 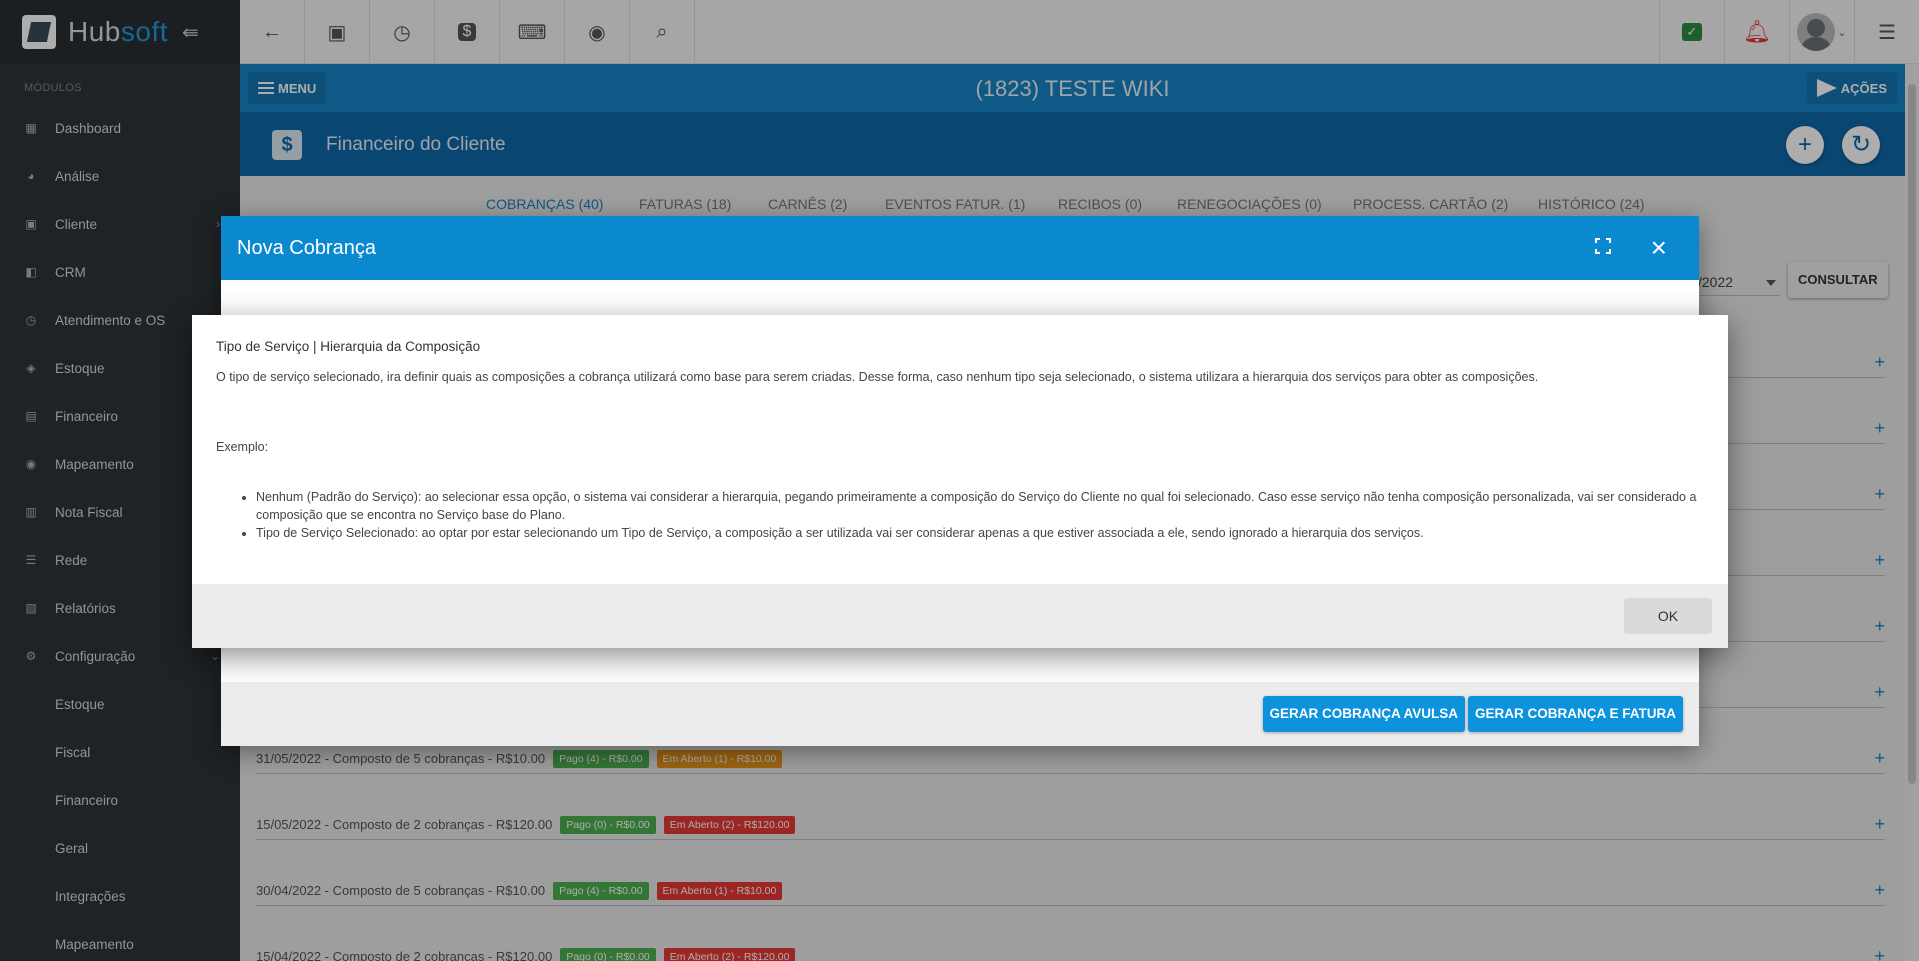 I want to click on example-label: Exemplo:, so click(x=242, y=447).